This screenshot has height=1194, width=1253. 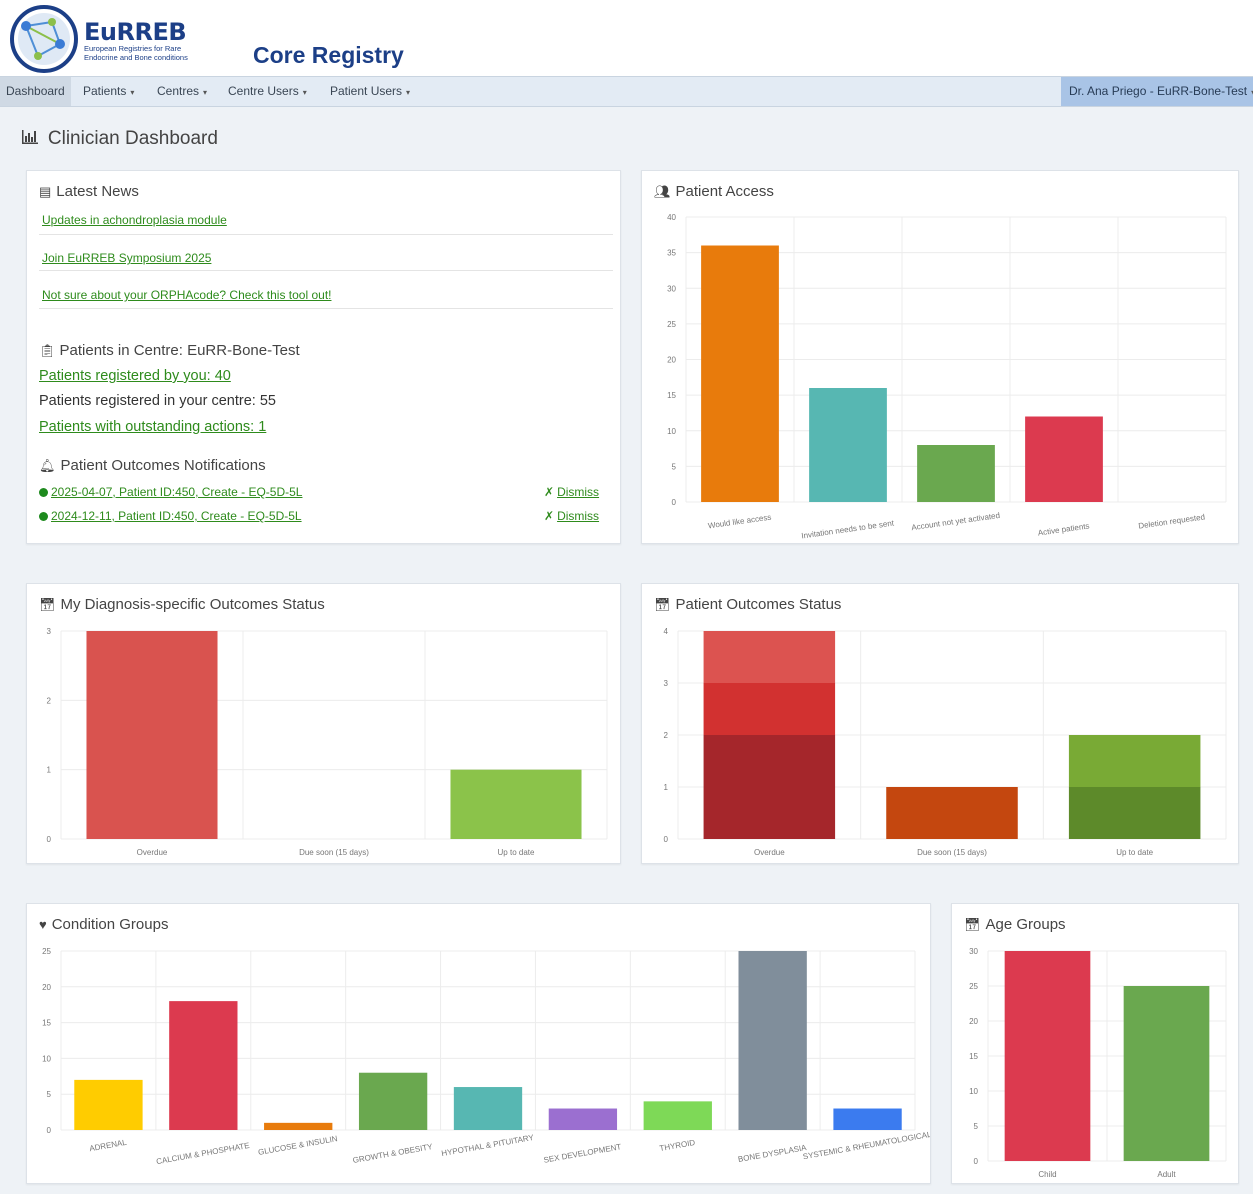 What do you see at coordinates (549, 516) in the screenshot?
I see `dismiss-icon: ✗` at bounding box center [549, 516].